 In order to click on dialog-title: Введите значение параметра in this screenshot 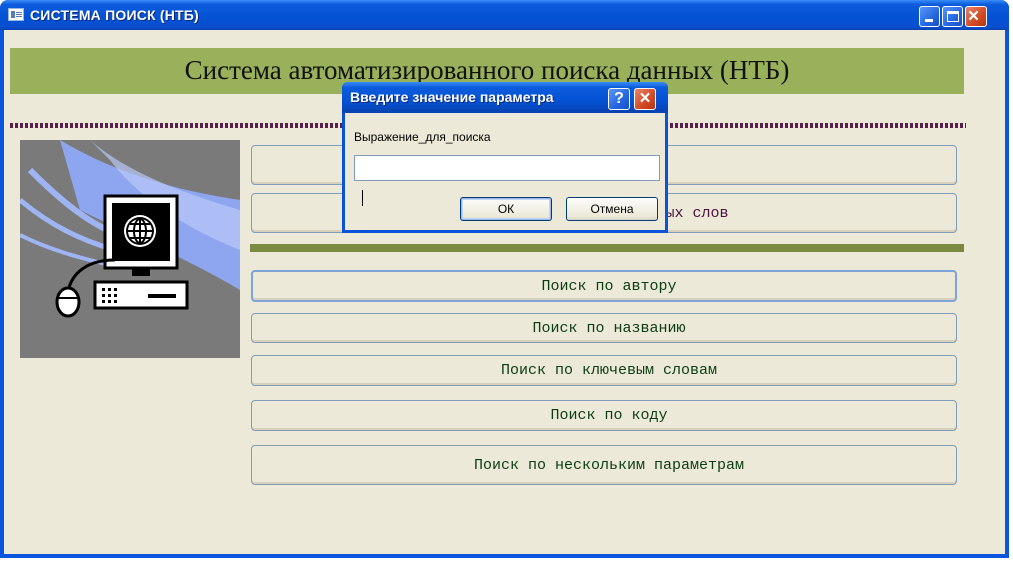, I will do `click(452, 97)`.